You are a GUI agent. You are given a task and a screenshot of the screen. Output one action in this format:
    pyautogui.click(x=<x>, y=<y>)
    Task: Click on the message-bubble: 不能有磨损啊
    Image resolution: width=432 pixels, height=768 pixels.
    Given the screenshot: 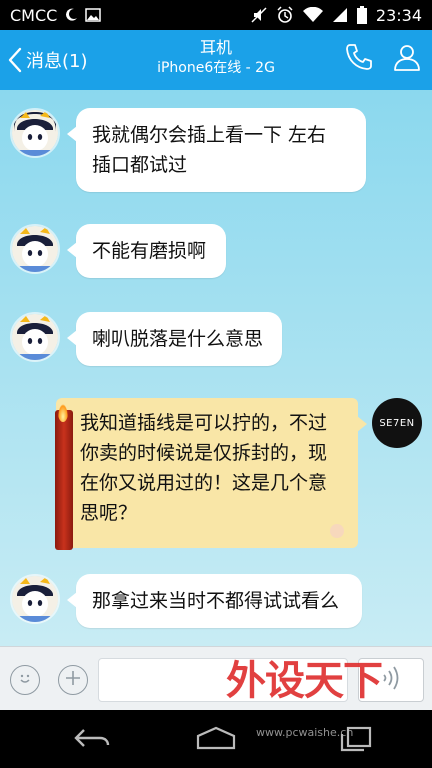 What is the action you would take?
    pyautogui.click(x=146, y=251)
    